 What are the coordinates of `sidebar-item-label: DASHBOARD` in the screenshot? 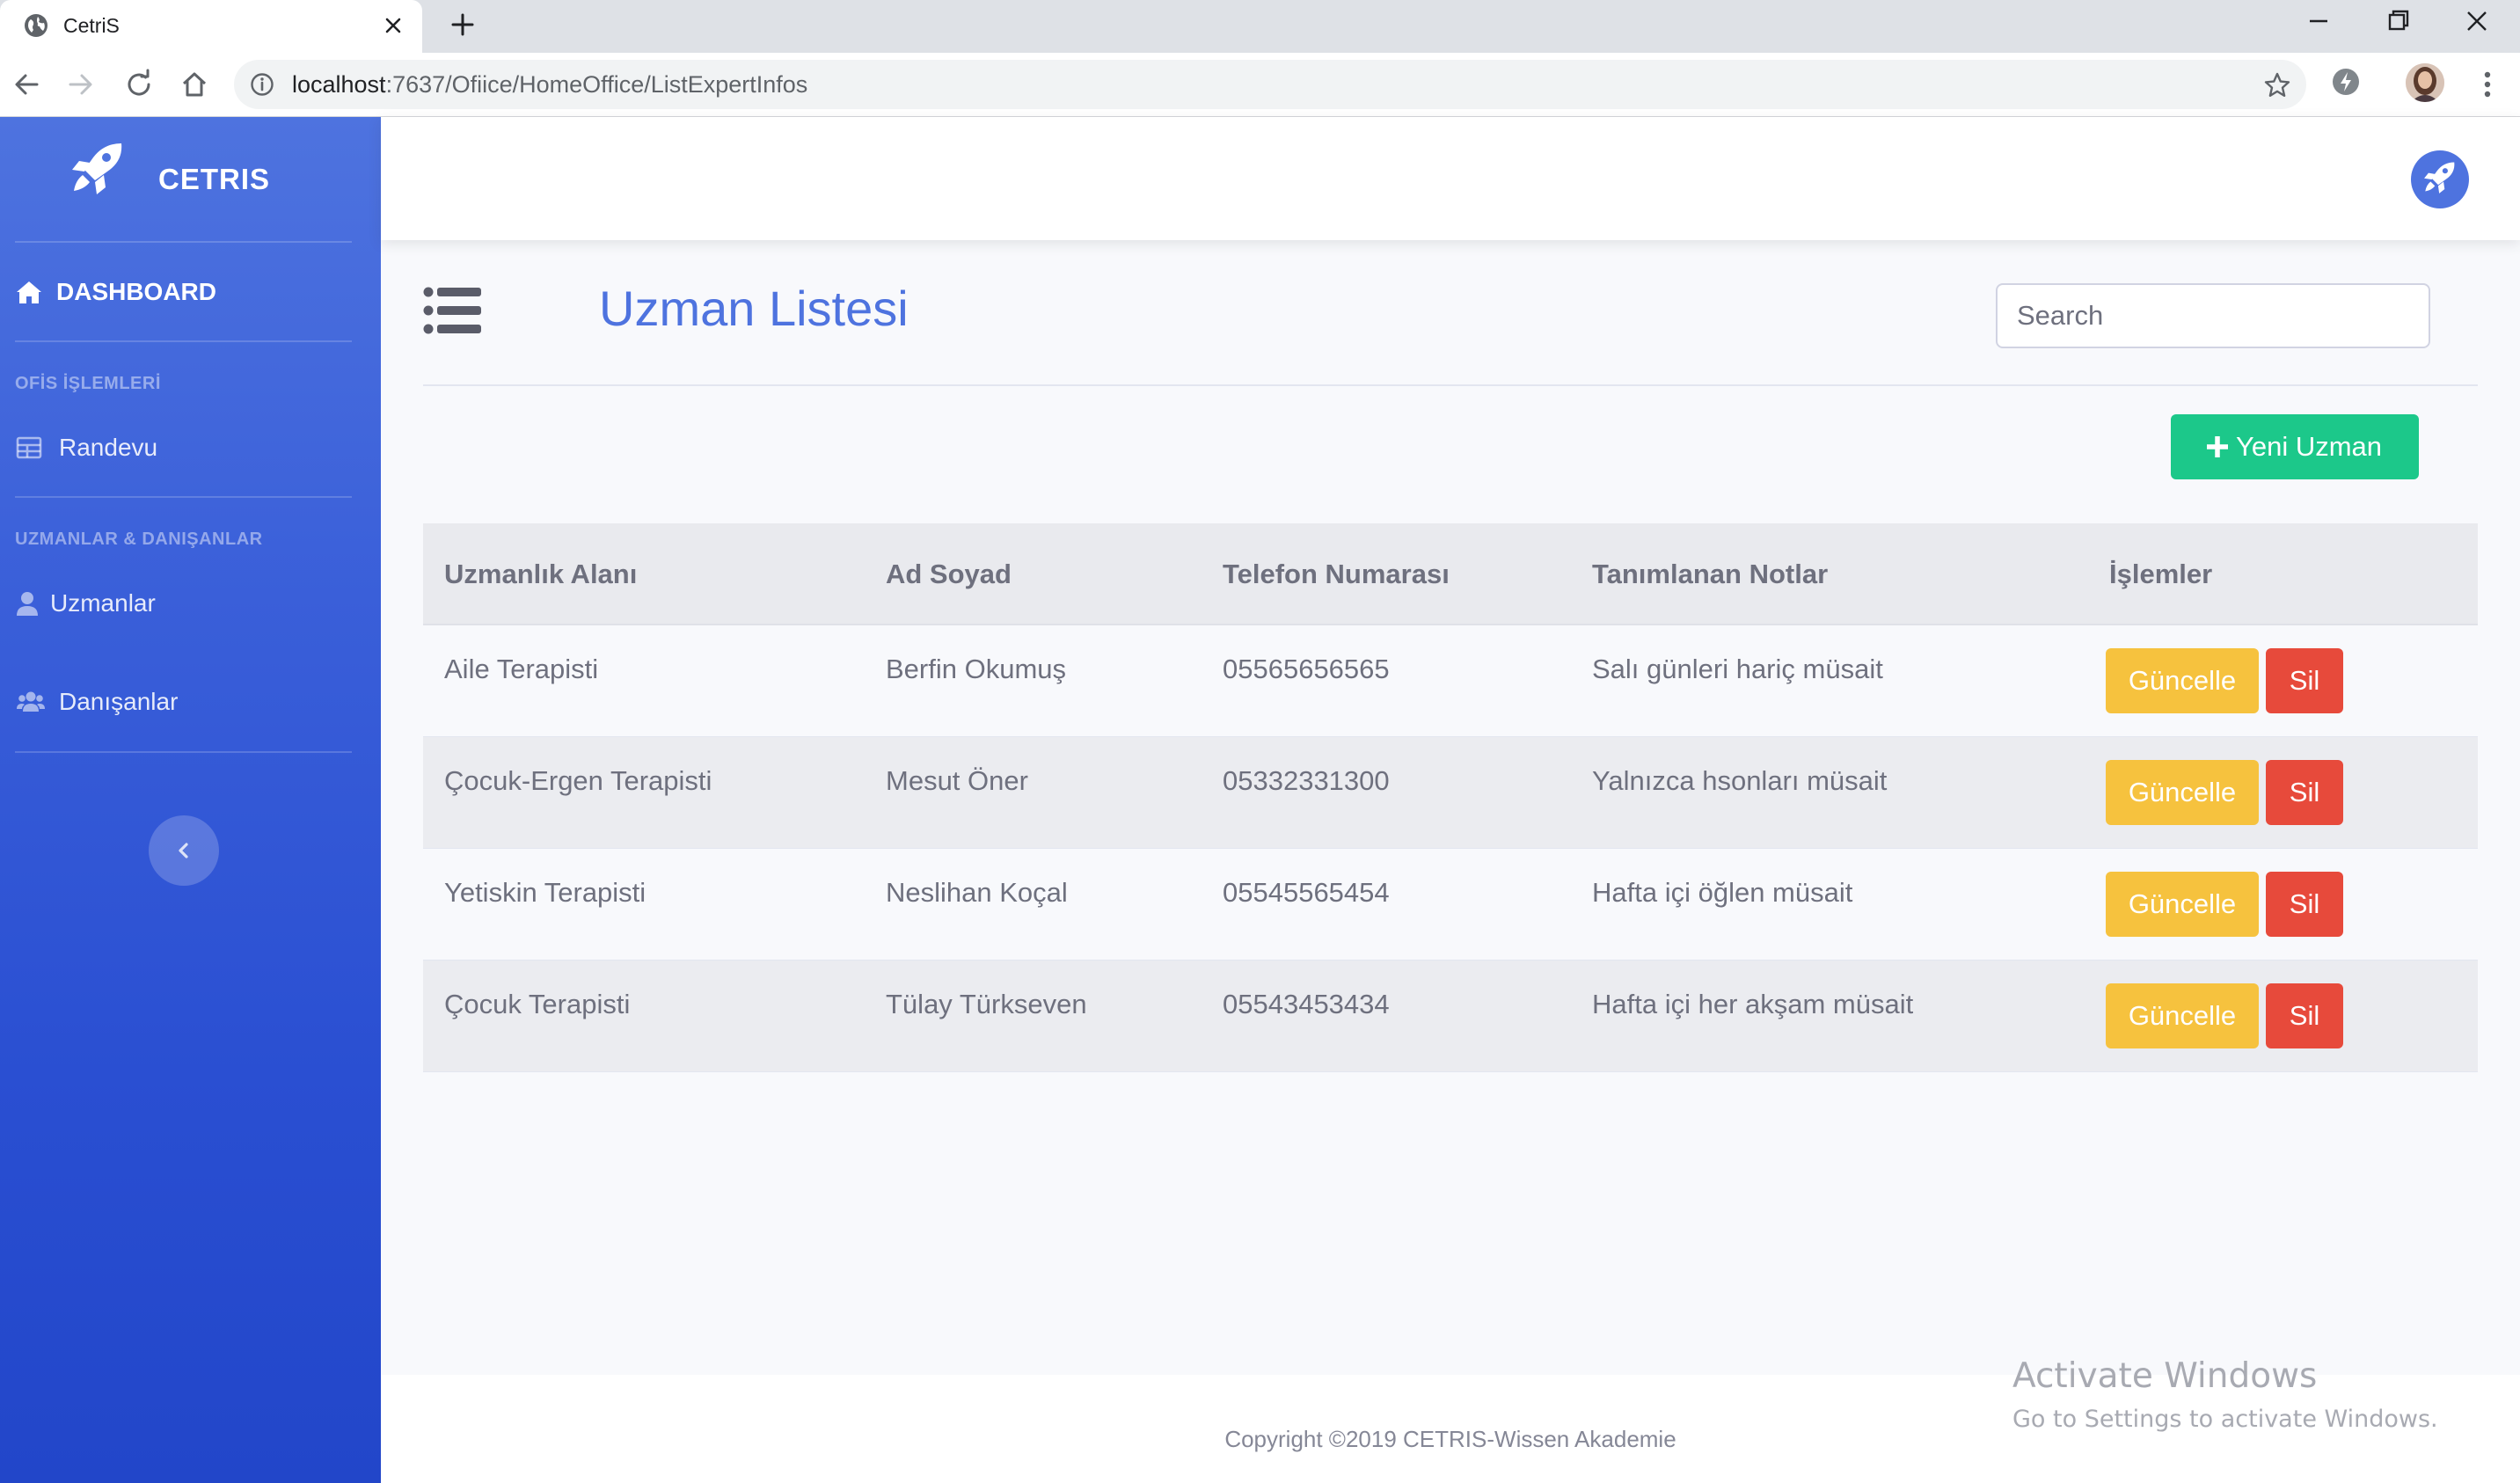 It's located at (136, 291).